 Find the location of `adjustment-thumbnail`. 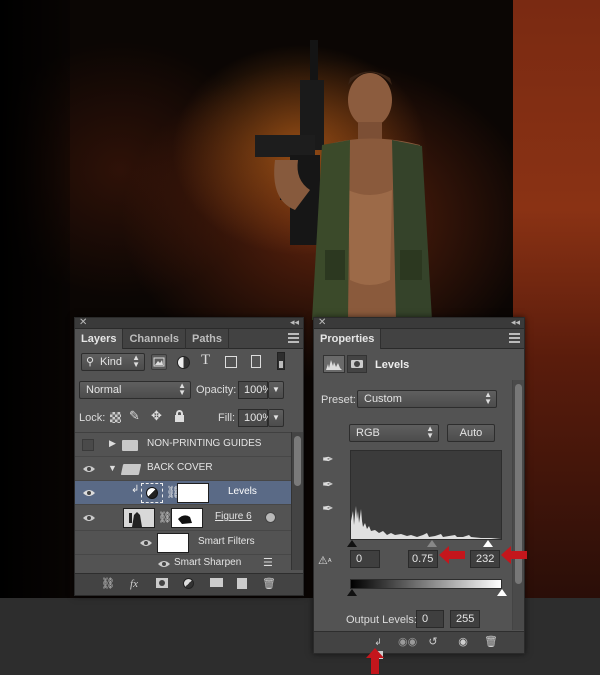

adjustment-thumbnail is located at coordinates (152, 493).